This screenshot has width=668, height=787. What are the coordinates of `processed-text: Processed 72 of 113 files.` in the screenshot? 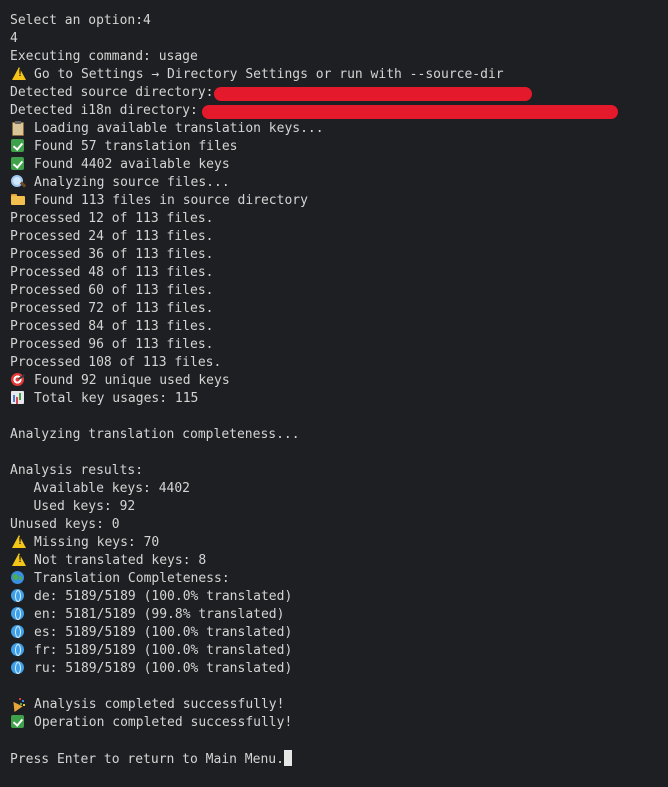 It's located at (112, 308).